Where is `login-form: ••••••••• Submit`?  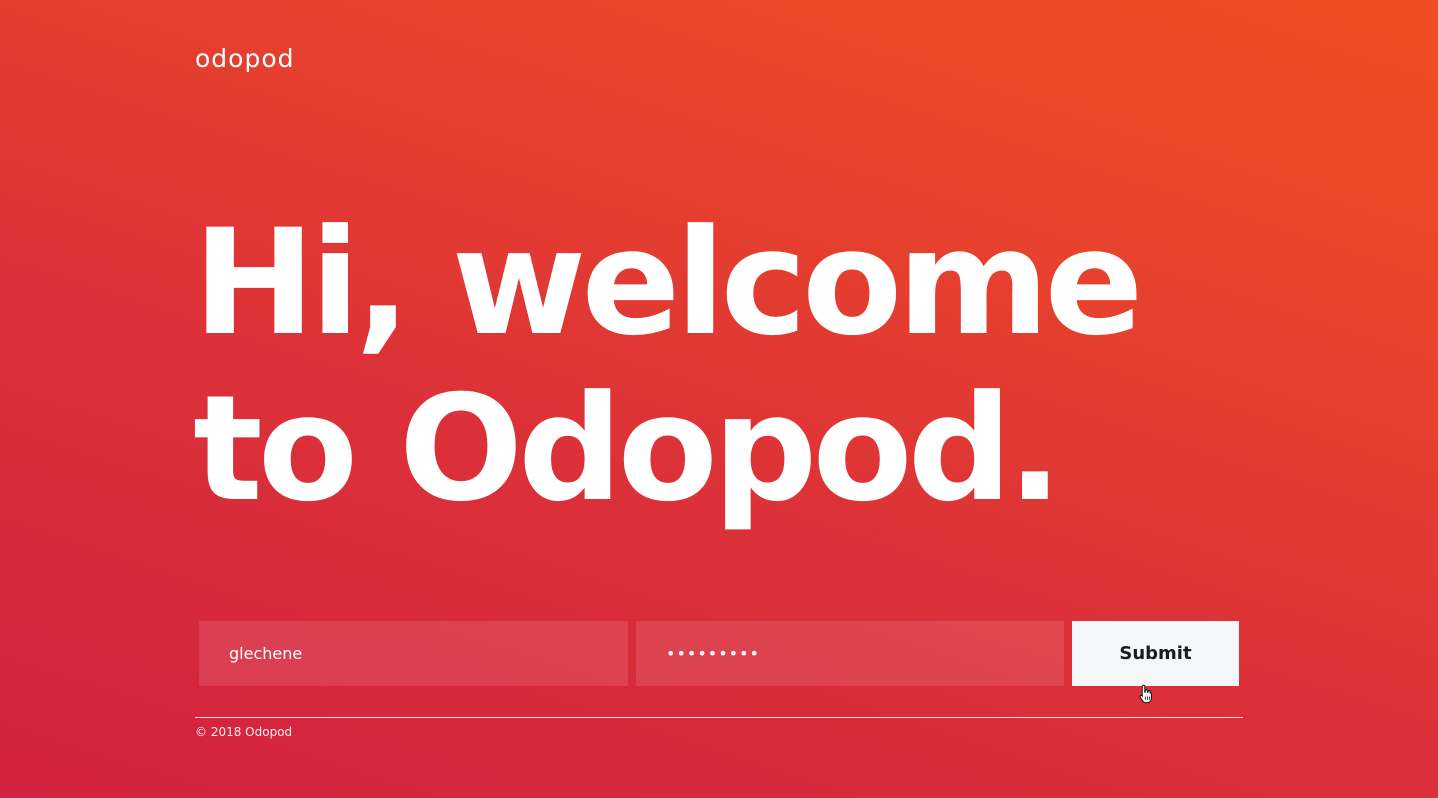 login-form: ••••••••• Submit is located at coordinates (719, 653).